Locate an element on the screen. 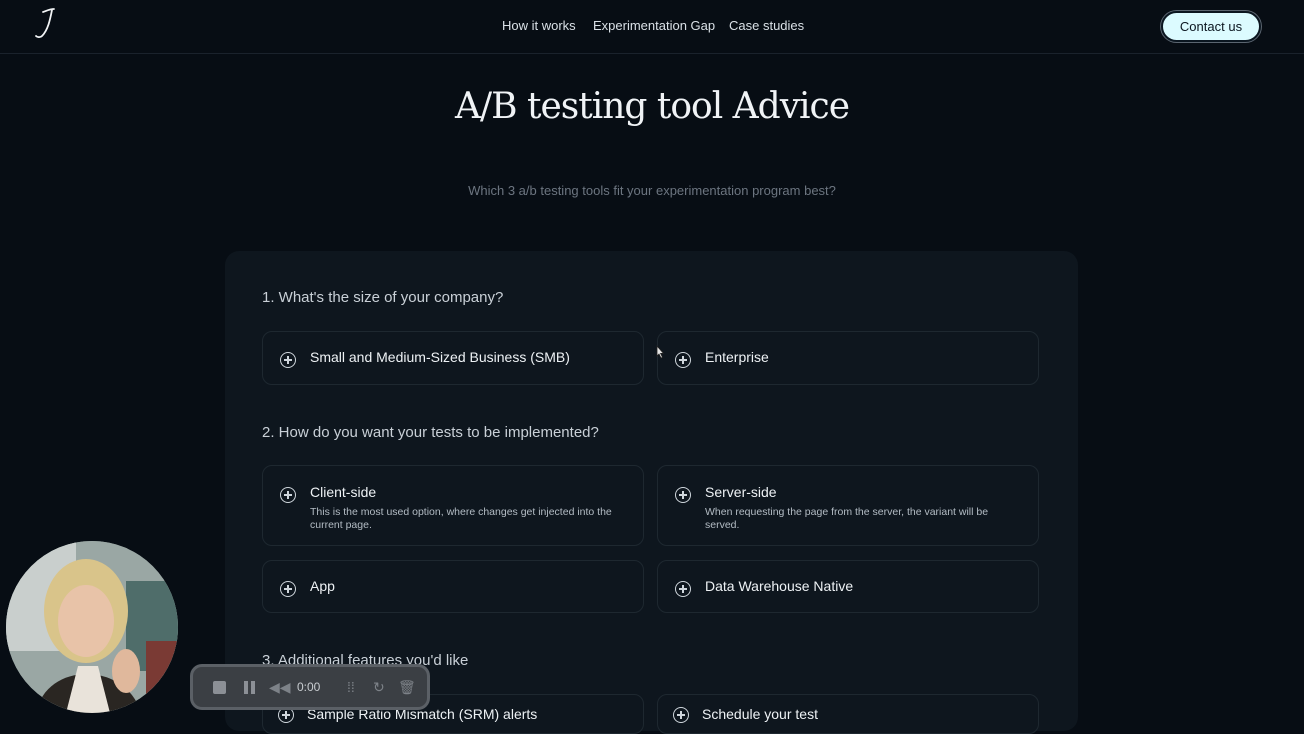 This screenshot has width=1304, height=734. option-schedule-test: Schedule your test is located at coordinates (848, 714).